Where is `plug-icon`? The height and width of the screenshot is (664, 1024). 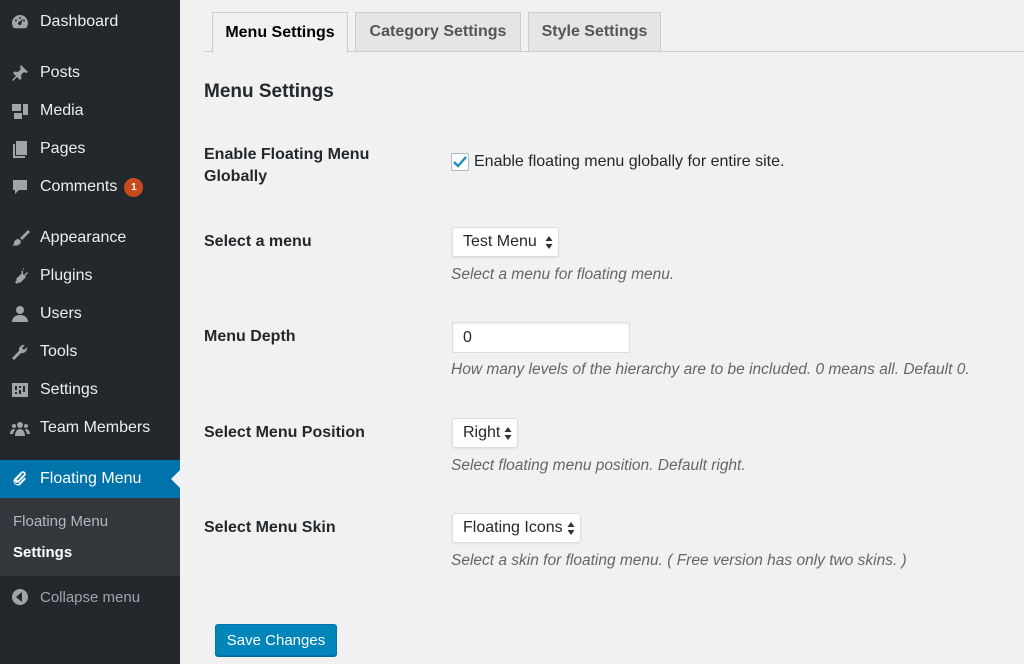
plug-icon is located at coordinates (20, 276).